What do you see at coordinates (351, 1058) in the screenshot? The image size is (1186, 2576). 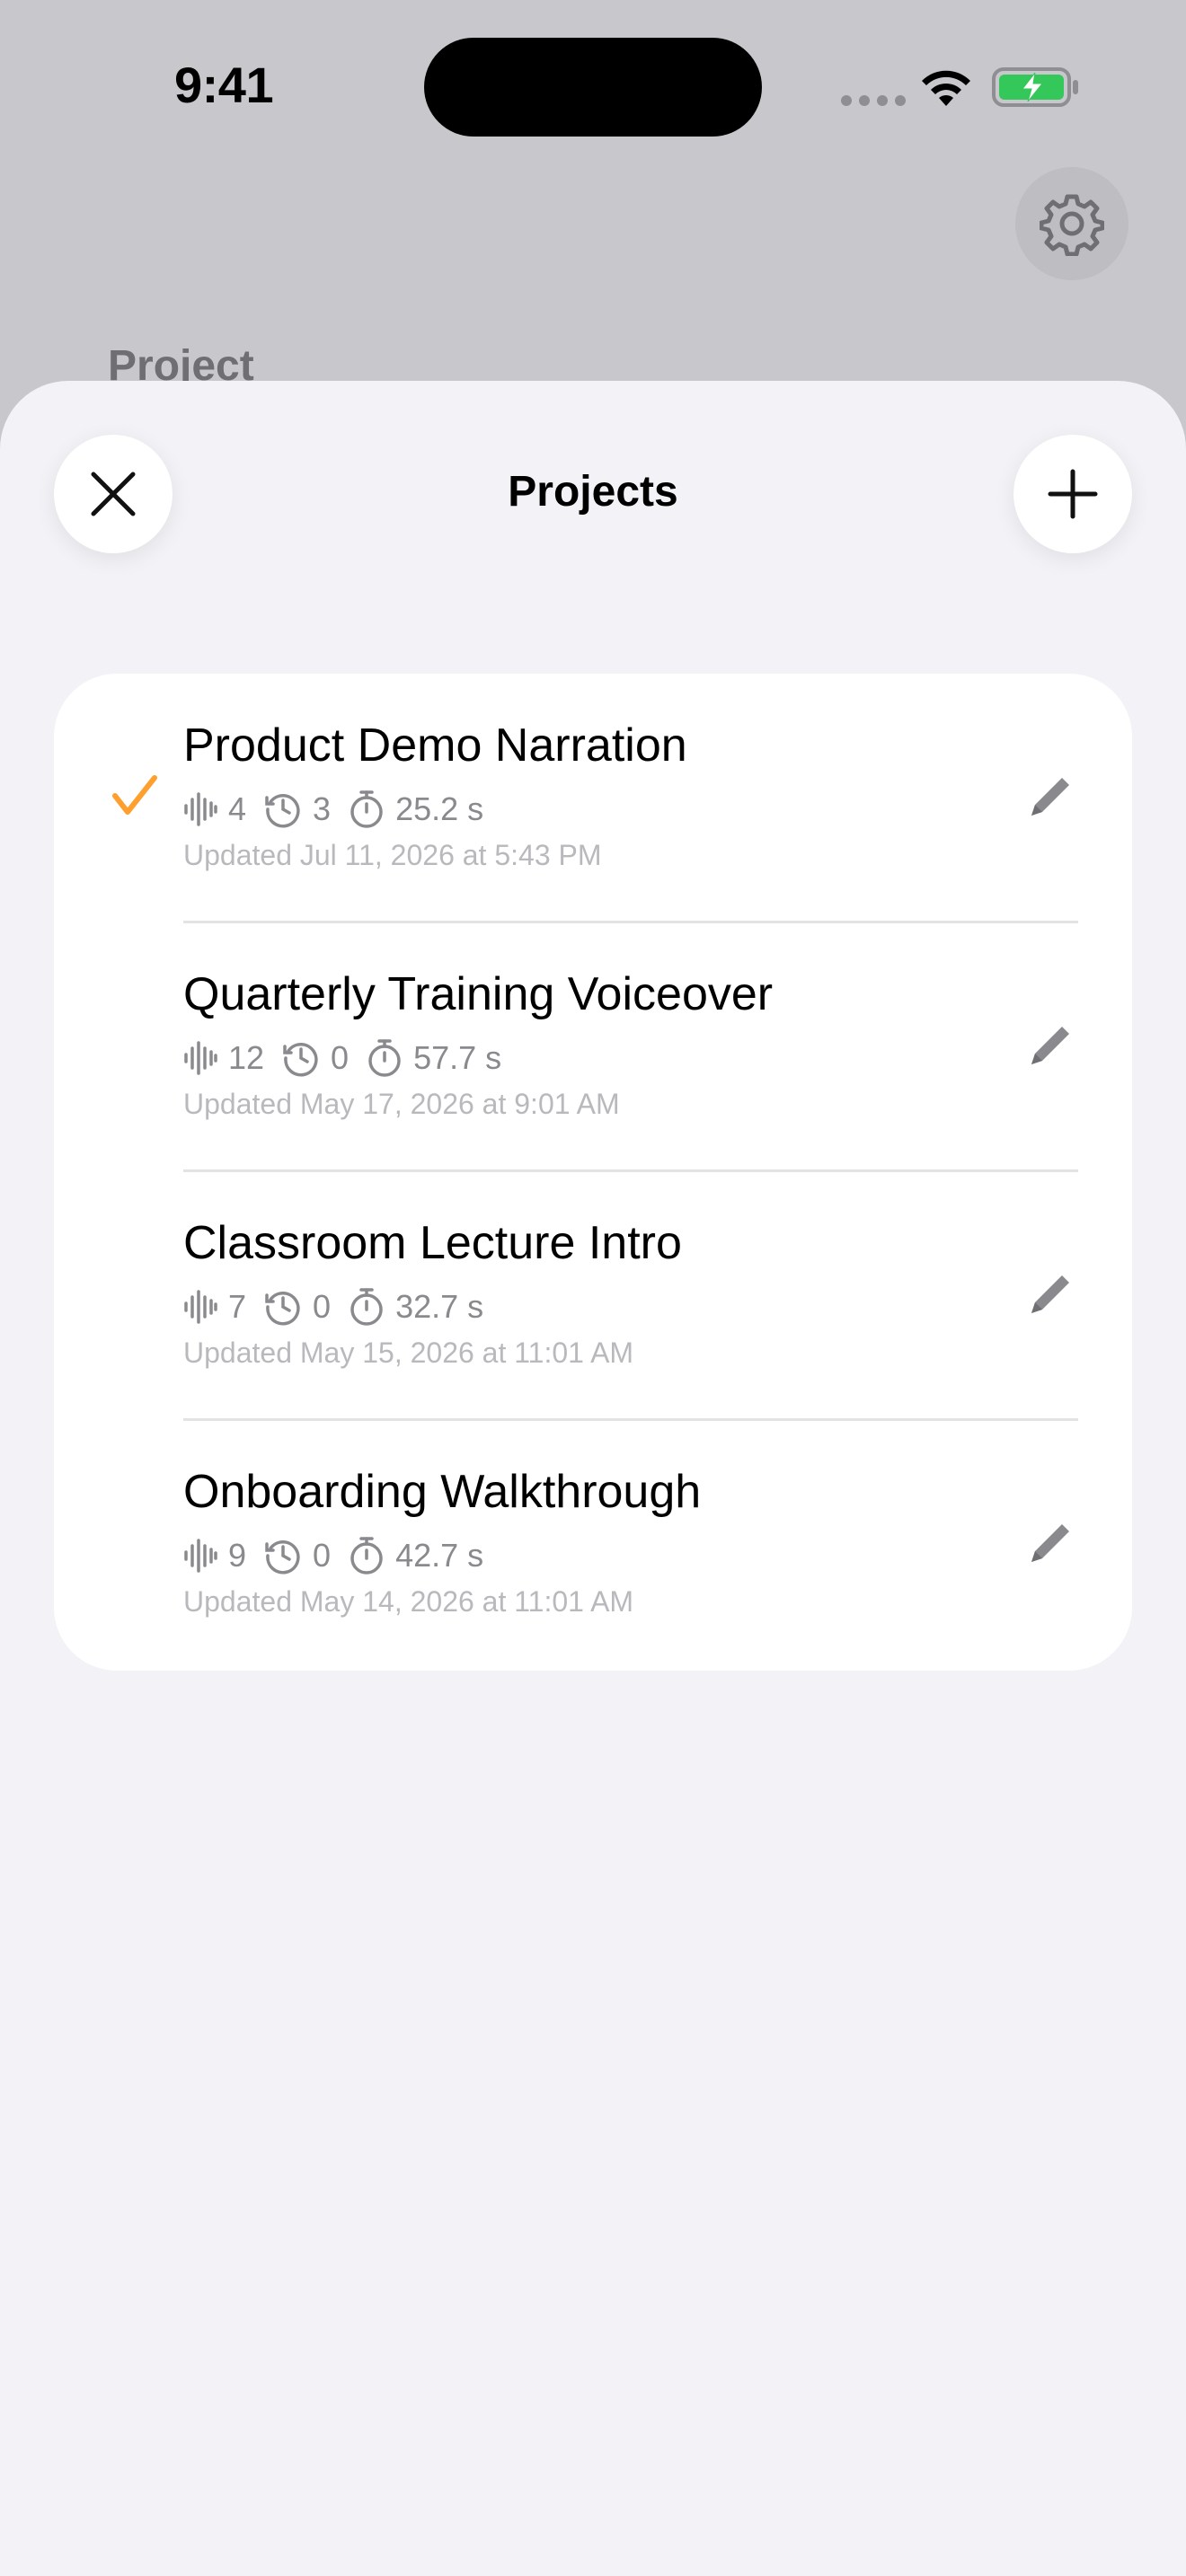 I see `project-stats: 12 0 57.7 s` at bounding box center [351, 1058].